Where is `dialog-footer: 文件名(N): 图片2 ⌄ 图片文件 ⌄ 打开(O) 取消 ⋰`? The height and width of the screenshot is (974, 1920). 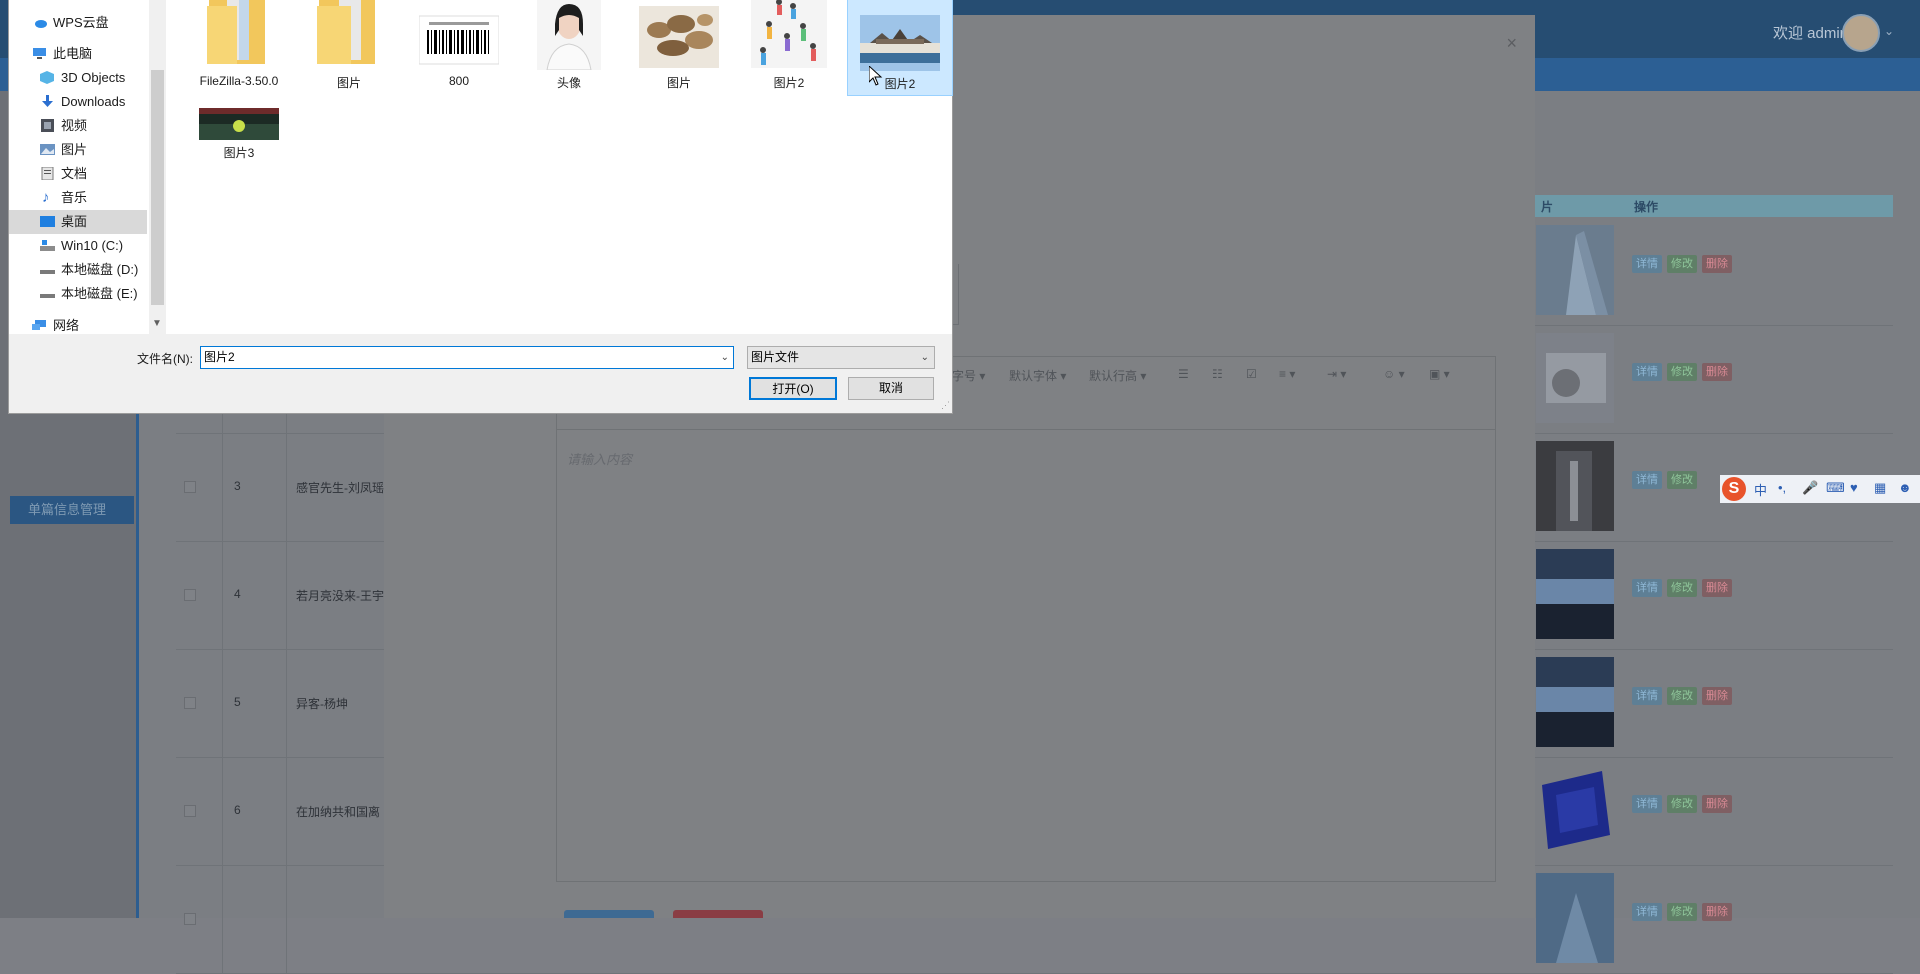 dialog-footer: 文件名(N): 图片2 ⌄ 图片文件 ⌄ 打开(O) 取消 ⋰ is located at coordinates (480, 373).